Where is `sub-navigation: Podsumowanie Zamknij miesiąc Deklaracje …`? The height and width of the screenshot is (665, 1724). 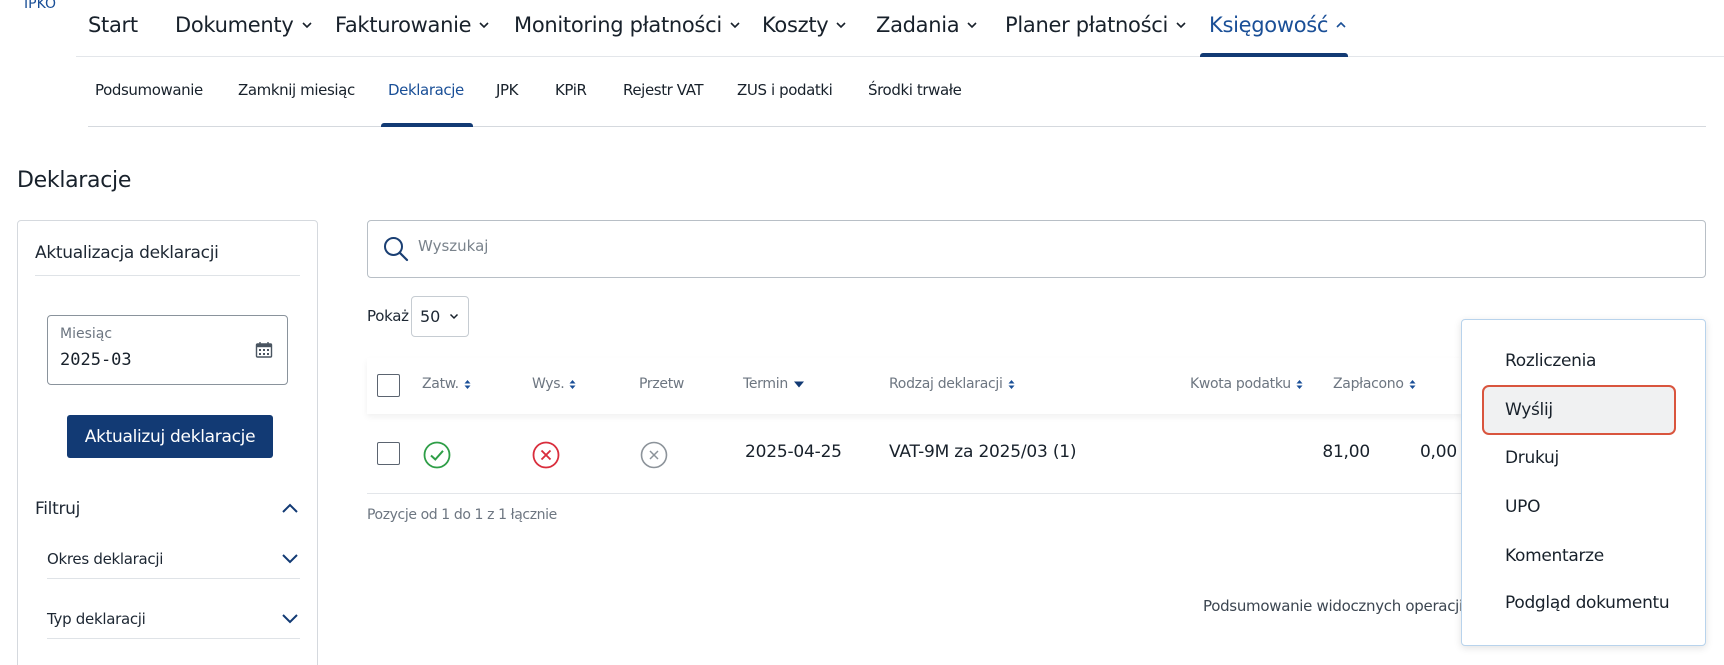
sub-navigation: Podsumowanie Zamknij miesiąc Deklaracje … is located at coordinates (897, 92).